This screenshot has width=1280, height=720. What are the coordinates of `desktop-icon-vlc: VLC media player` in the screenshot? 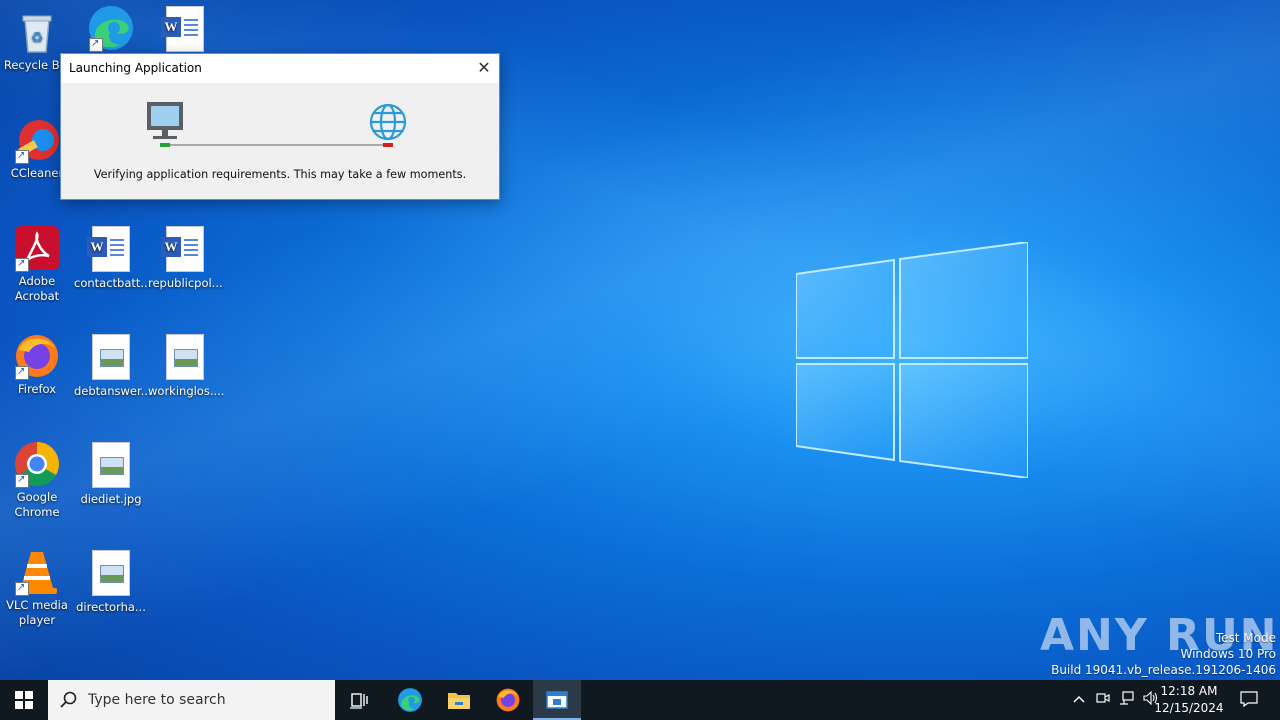 It's located at (37, 588).